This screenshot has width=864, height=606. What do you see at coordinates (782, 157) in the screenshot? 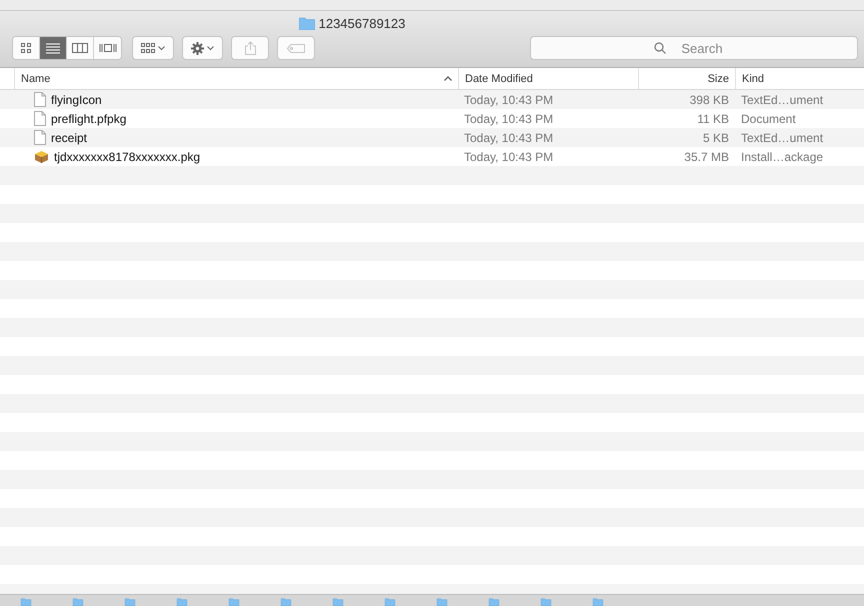
I see `kind-cell-text: Install…ackage` at bounding box center [782, 157].